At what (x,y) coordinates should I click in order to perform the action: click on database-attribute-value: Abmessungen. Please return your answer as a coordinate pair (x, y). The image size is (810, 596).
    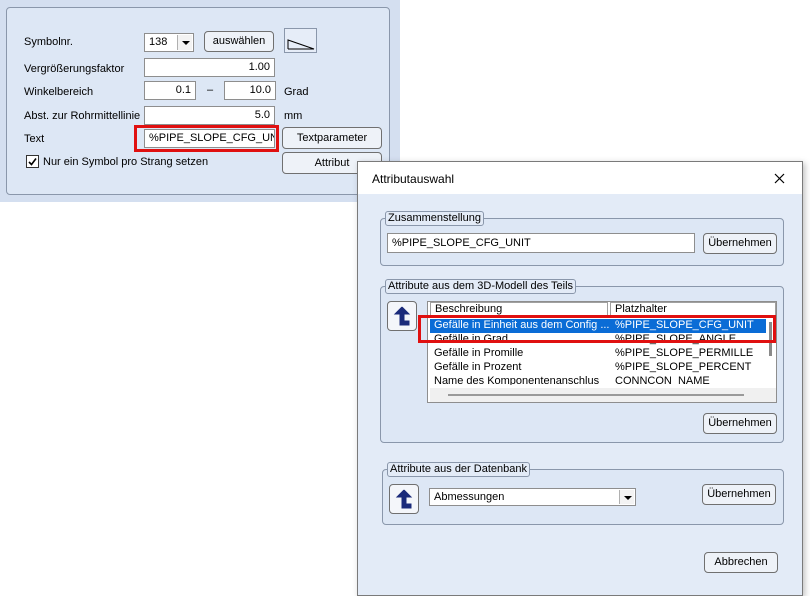
    Looking at the image, I should click on (469, 497).